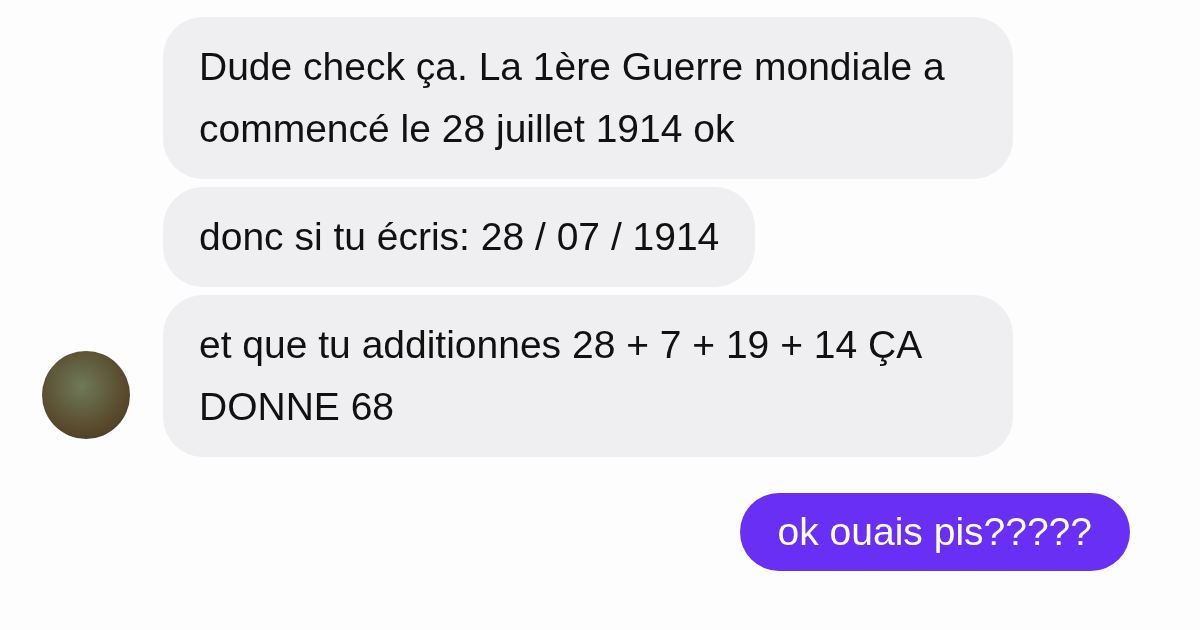 The height and width of the screenshot is (630, 1200). What do you see at coordinates (459, 237) in the screenshot?
I see `message-bubble: donc si tu écris: 28 / 07 / 1914` at bounding box center [459, 237].